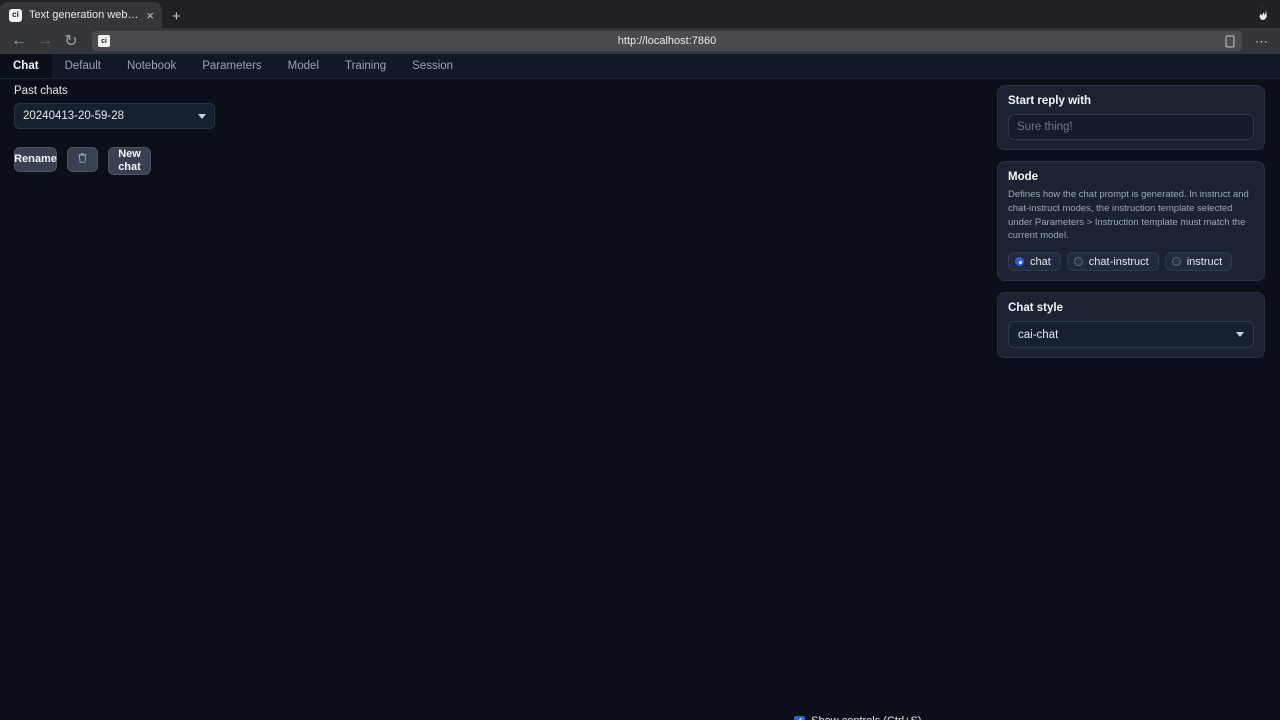 This screenshot has height=720, width=1280. I want to click on url-text: http://localhost:7860, so click(667, 41).